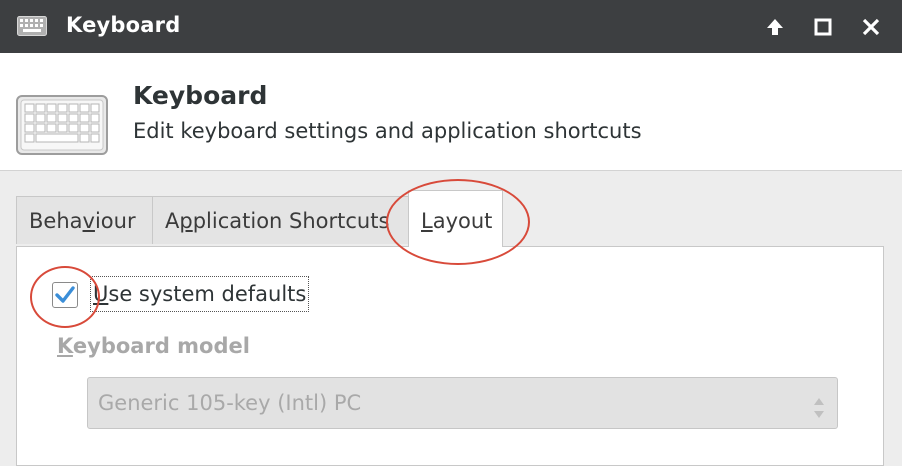  Describe the element at coordinates (819, 415) in the screenshot. I see `updown-arrows-icon` at that location.